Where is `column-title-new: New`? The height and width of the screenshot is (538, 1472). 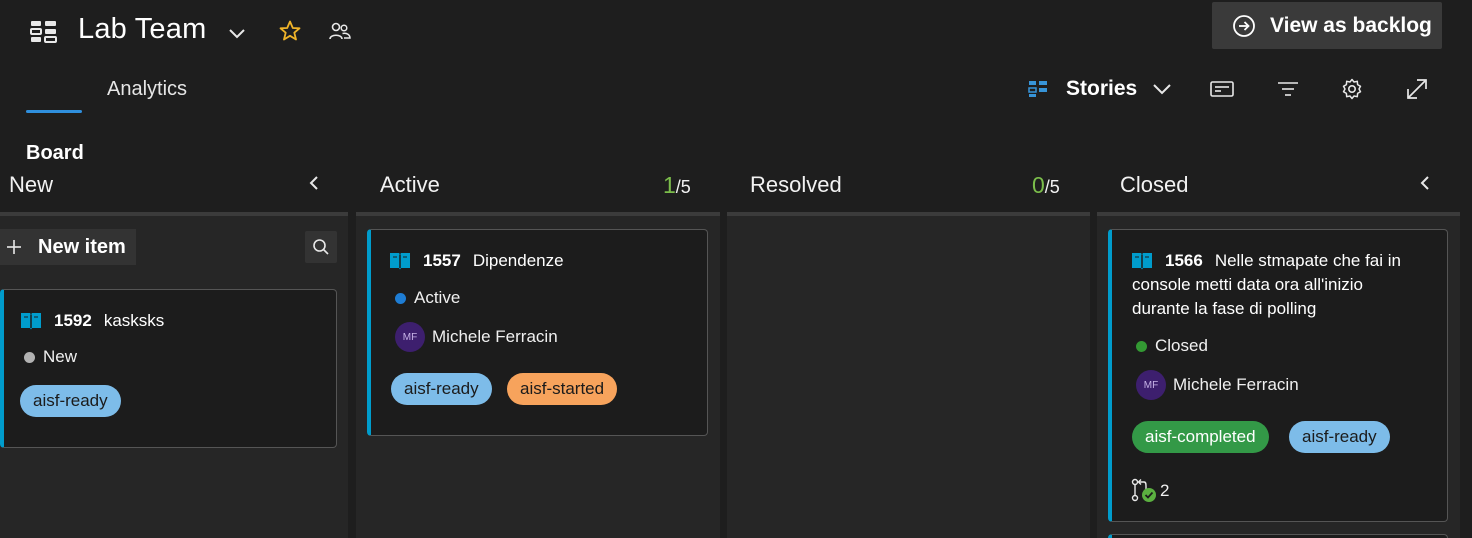
column-title-new: New is located at coordinates (31, 184).